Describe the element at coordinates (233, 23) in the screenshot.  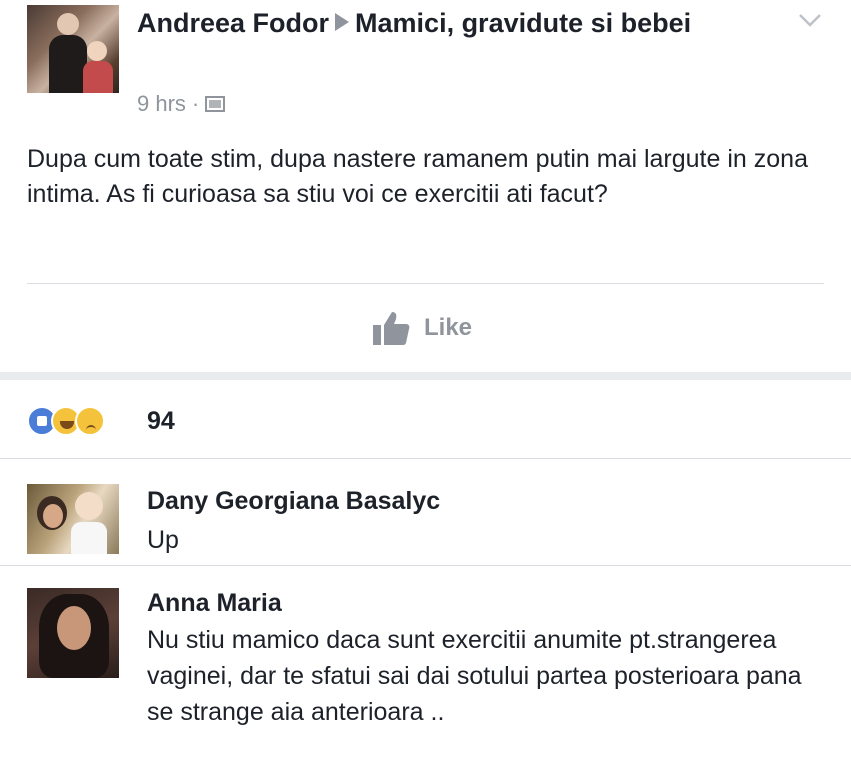
I see `author-name: Andreea Fodor` at that location.